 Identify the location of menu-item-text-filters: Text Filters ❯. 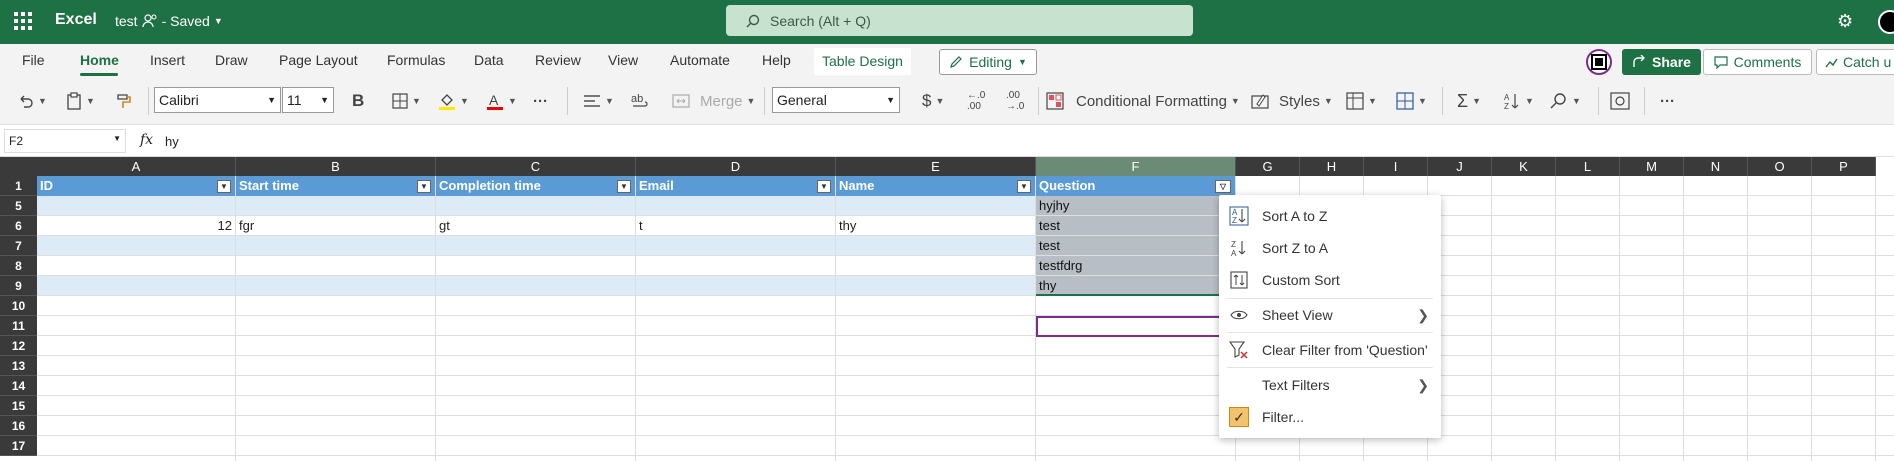
(1330, 385).